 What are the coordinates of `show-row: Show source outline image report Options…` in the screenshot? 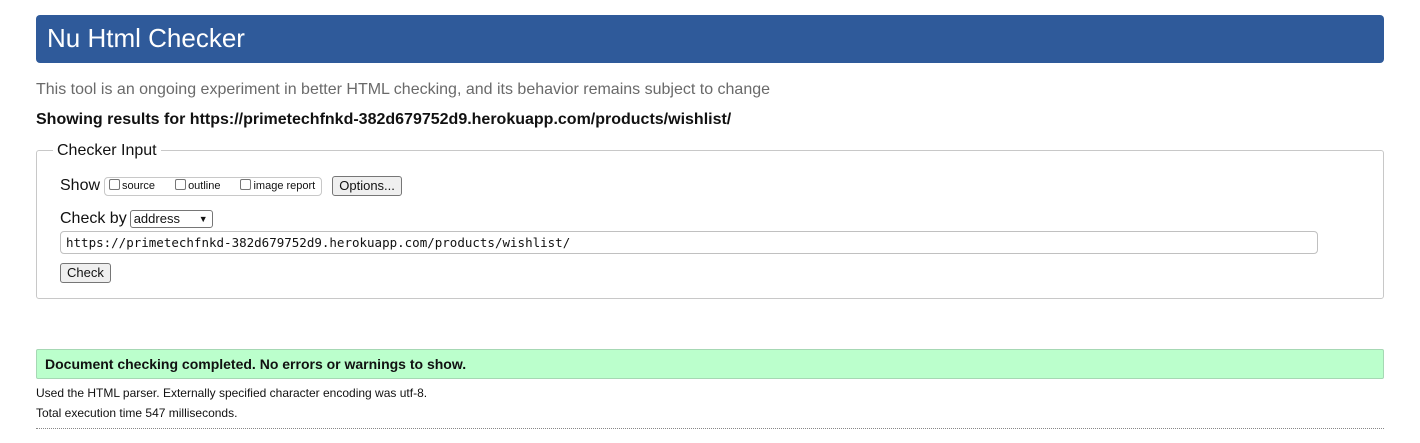 It's located at (231, 186).